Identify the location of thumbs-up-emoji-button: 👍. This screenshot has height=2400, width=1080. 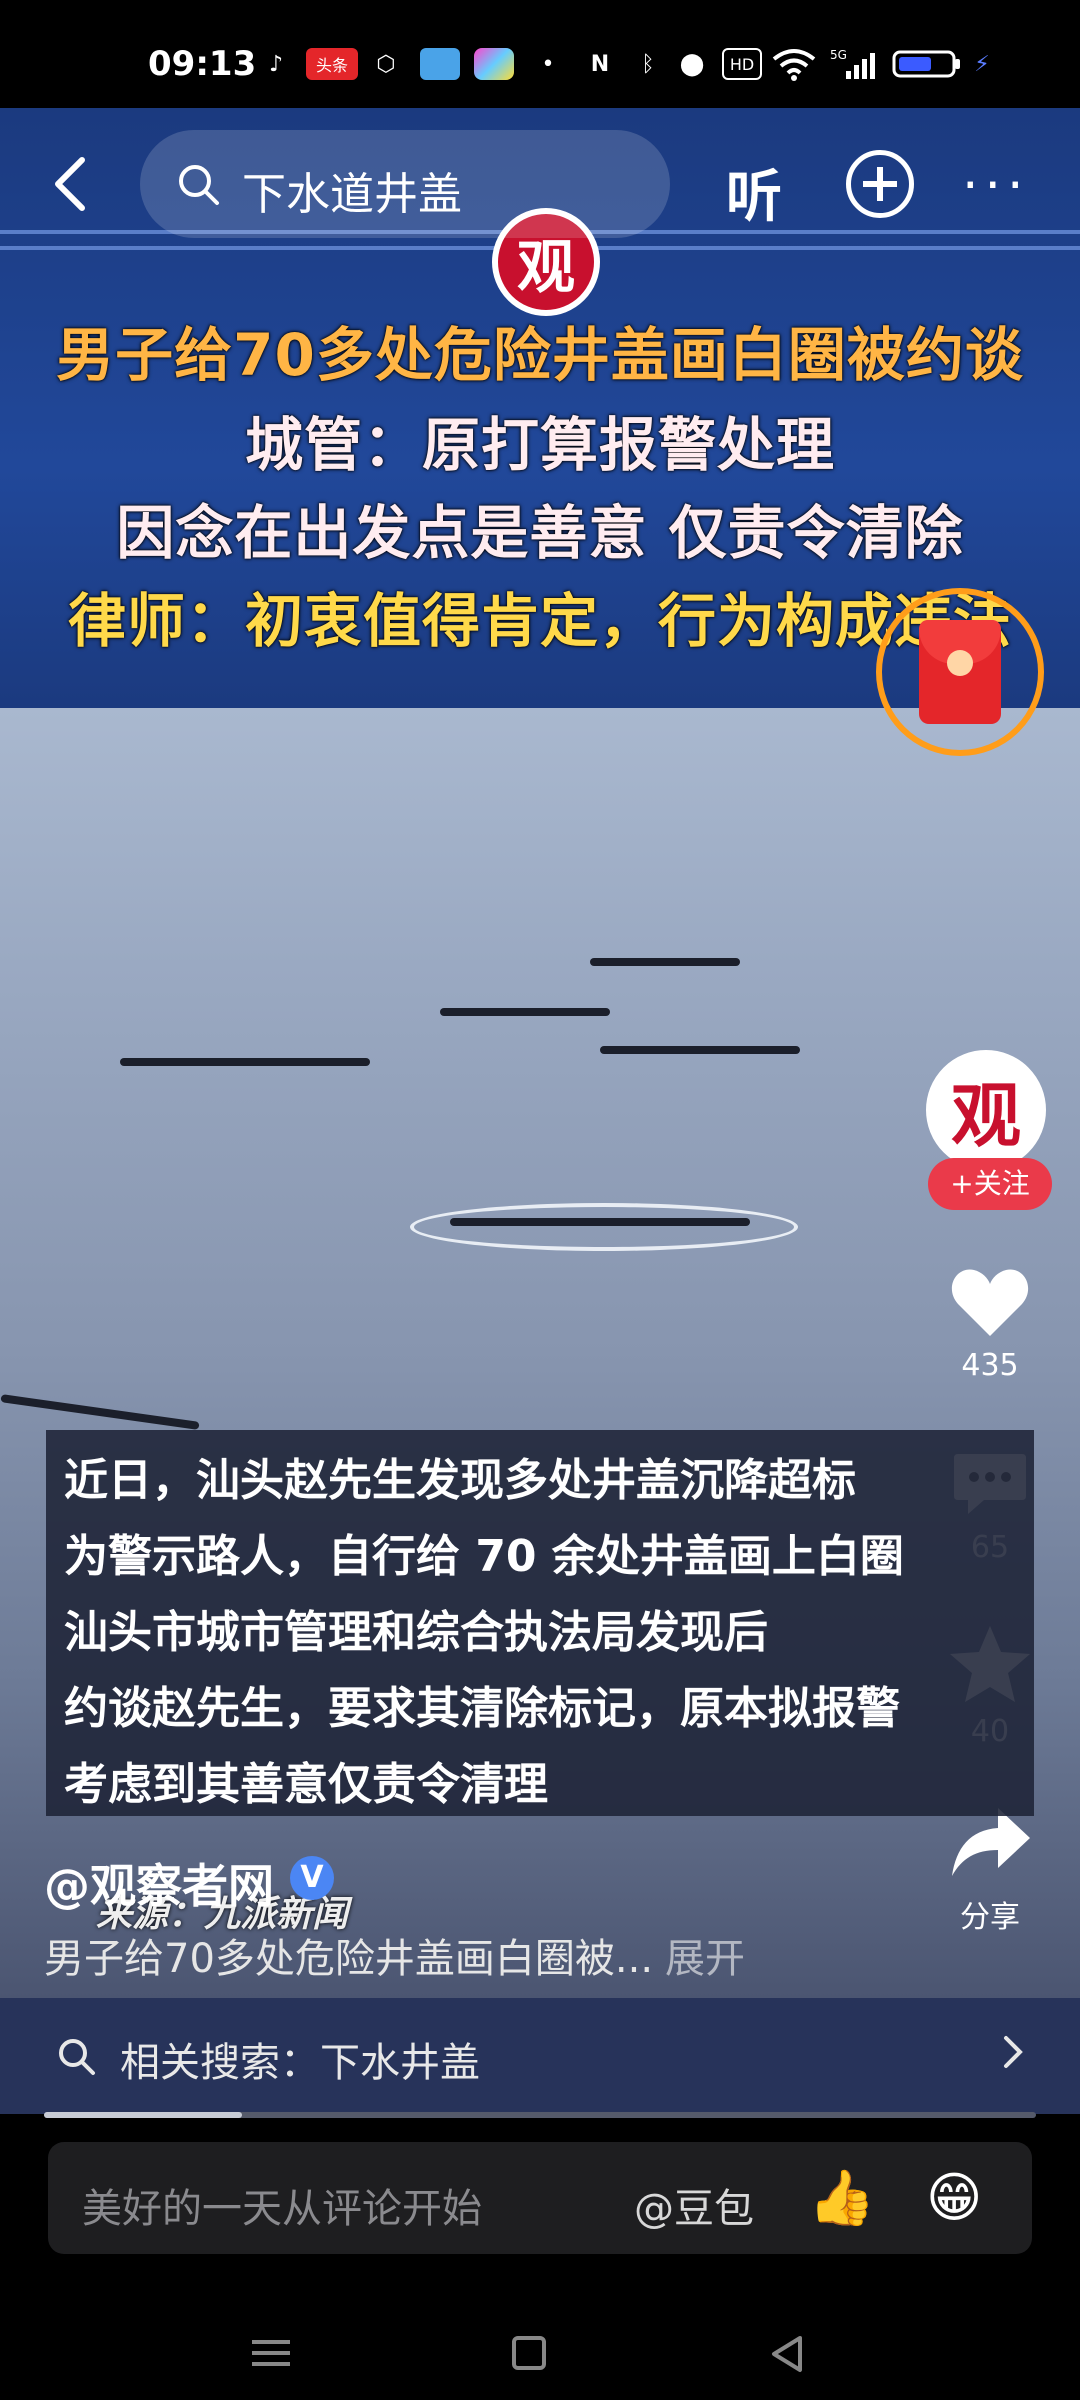
(841, 2198).